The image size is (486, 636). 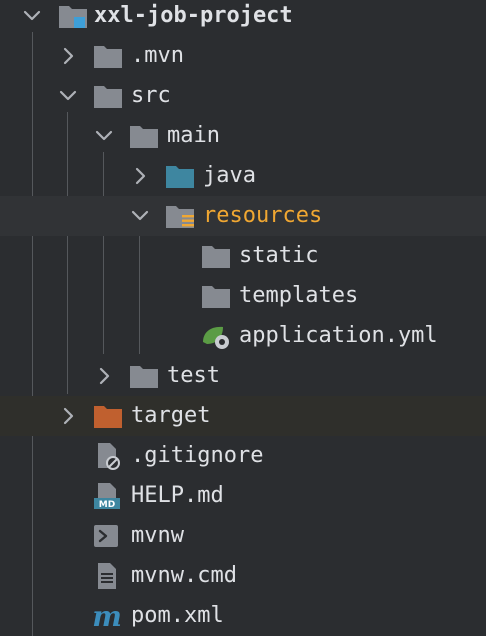 What do you see at coordinates (177, 495) in the screenshot?
I see `tree-label-help-md: HELP.md` at bounding box center [177, 495].